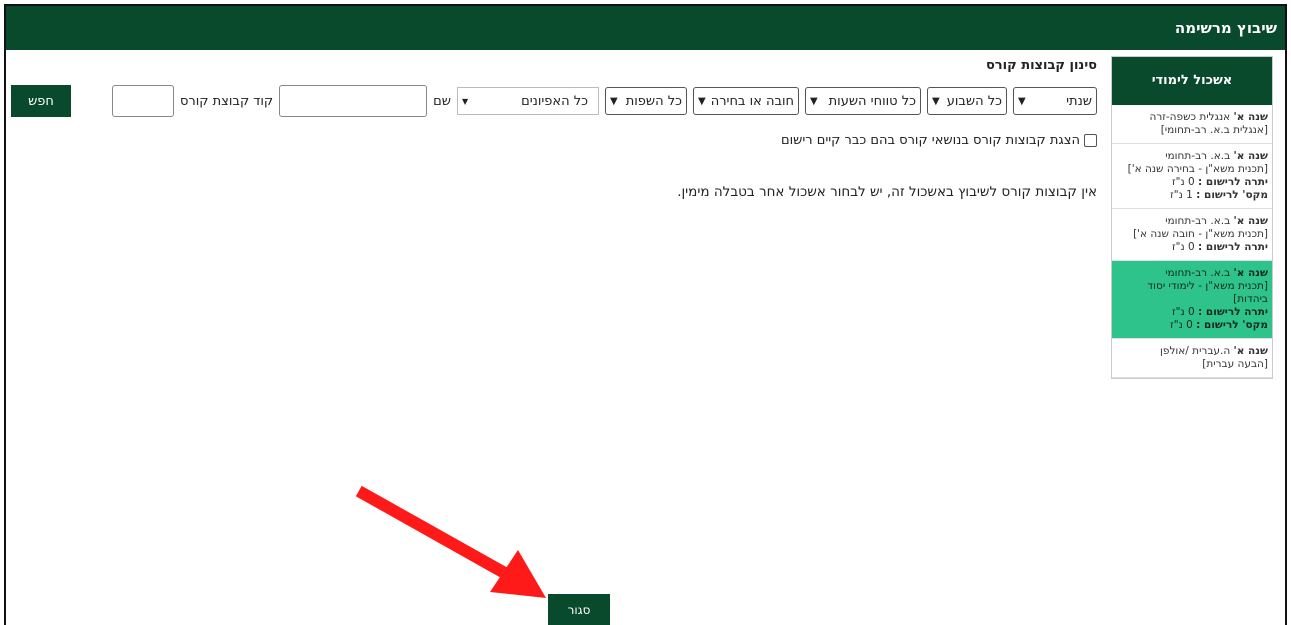 This screenshot has height=625, width=1291. Describe the element at coordinates (142, 101) in the screenshot. I see `course-group-code-input` at that location.